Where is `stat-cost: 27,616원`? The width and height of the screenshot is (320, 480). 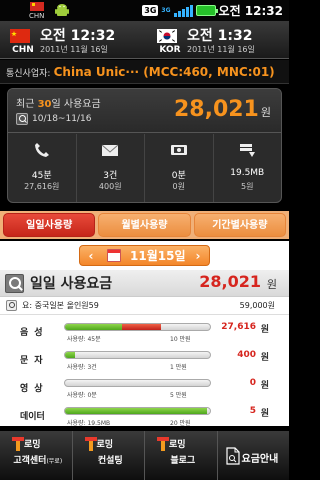 stat-cost: 27,616원 is located at coordinates (42, 186).